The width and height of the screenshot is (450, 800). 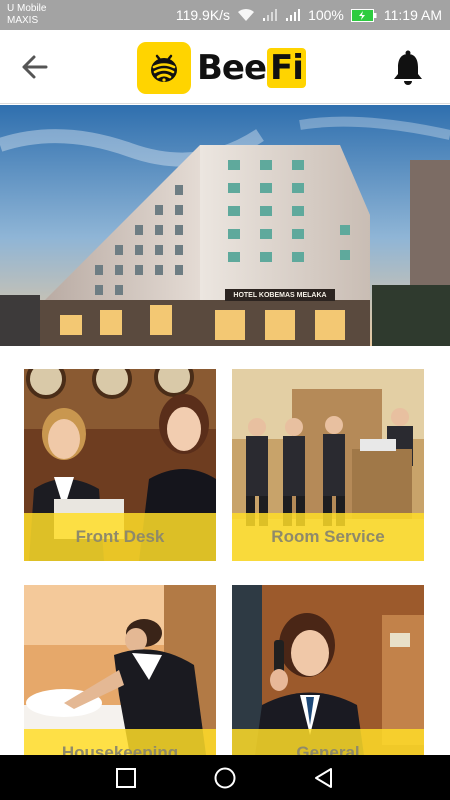 I want to click on carrier-info: U Mobile MAXIS, so click(x=26, y=15).